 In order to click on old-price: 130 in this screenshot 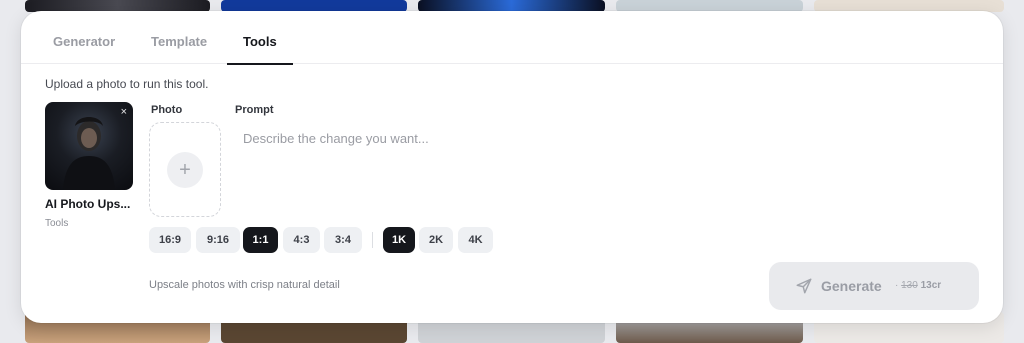, I will do `click(909, 285)`.